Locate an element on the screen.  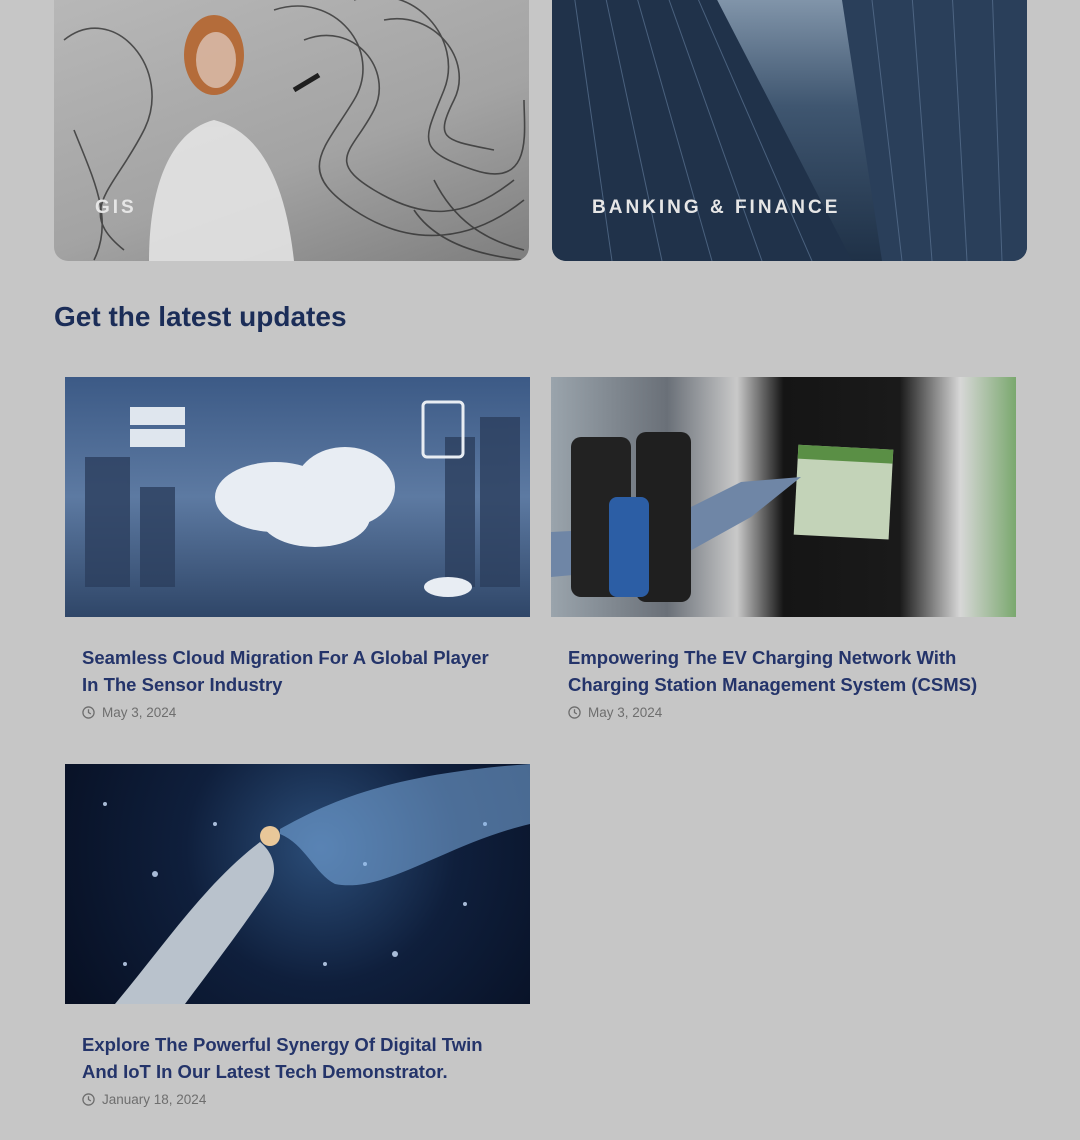
contour-lines-image is located at coordinates (294, 130).